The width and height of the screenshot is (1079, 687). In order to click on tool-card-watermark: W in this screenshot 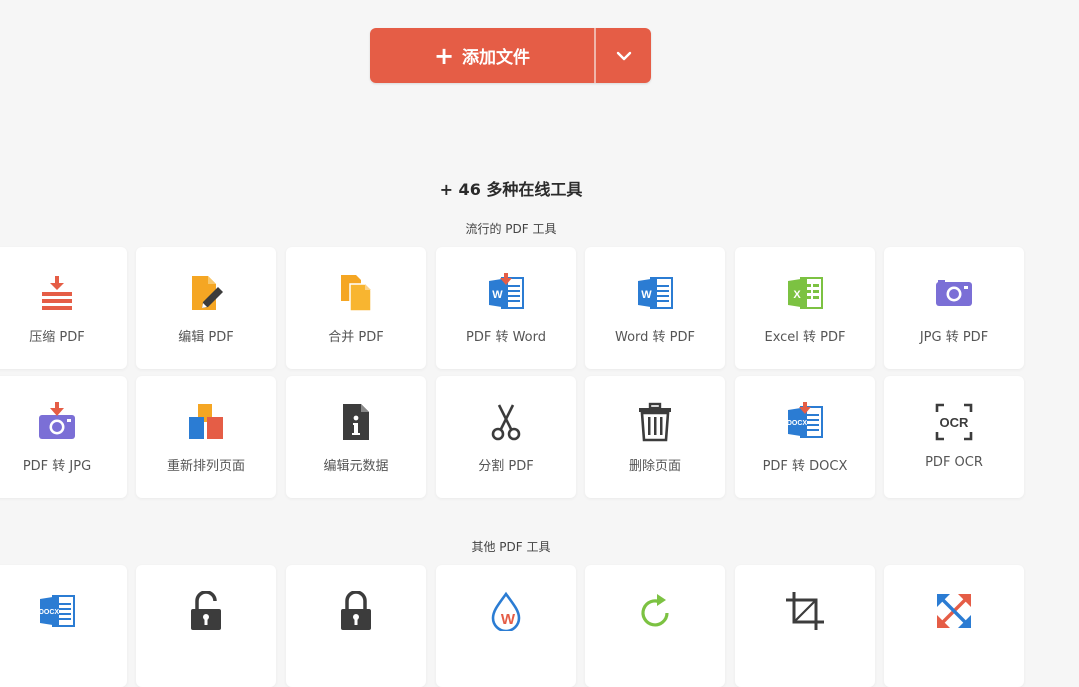, I will do `click(506, 626)`.